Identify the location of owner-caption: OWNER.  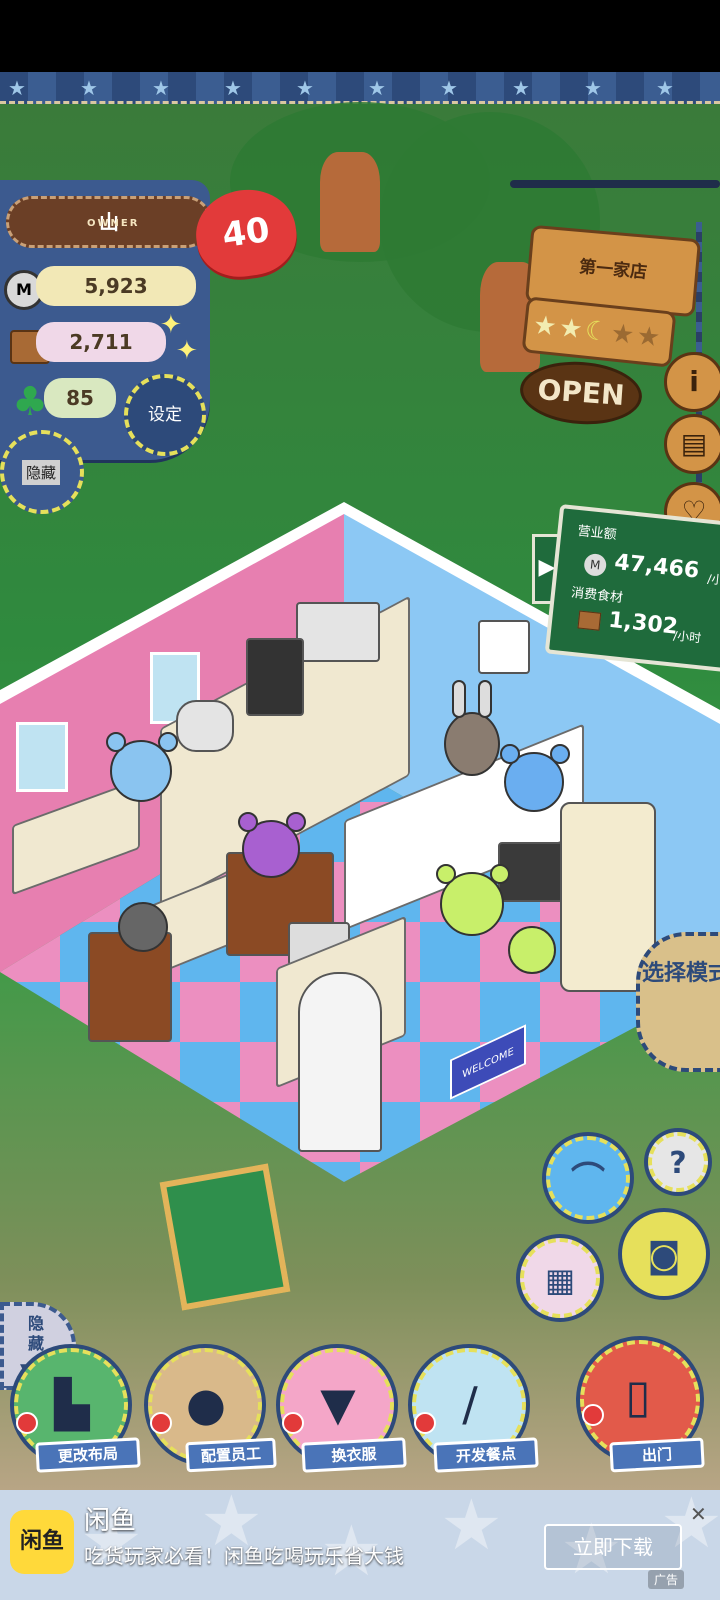
(113, 223).